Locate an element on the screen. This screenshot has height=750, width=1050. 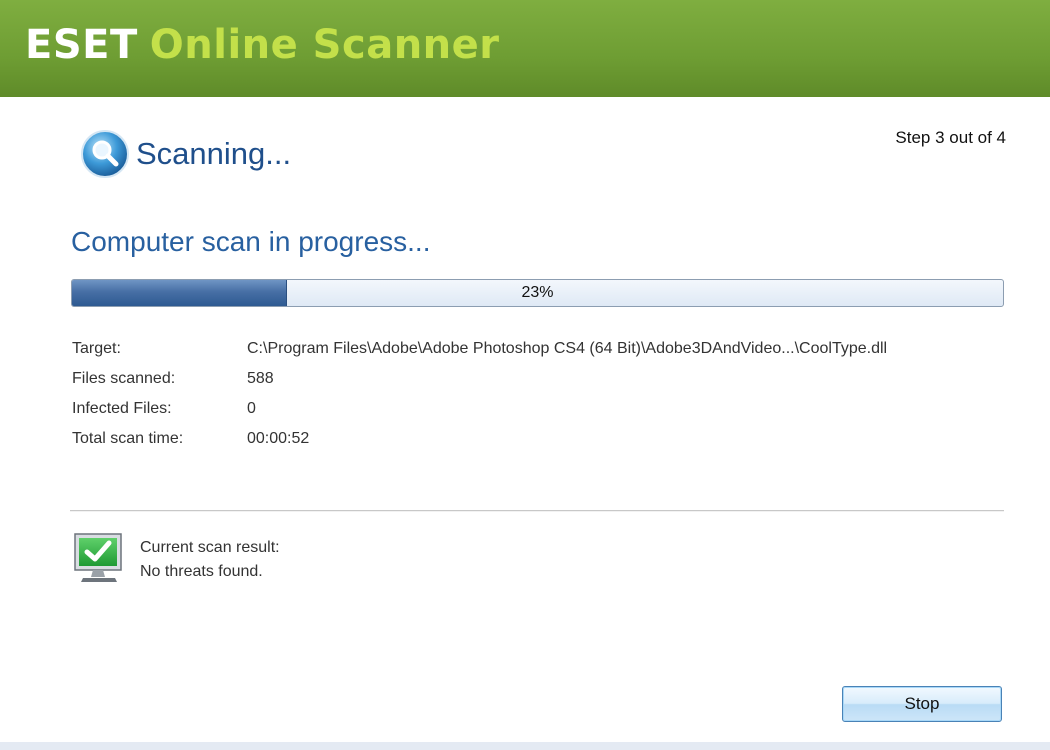
scan-progress-bar: 23% is located at coordinates (537, 293).